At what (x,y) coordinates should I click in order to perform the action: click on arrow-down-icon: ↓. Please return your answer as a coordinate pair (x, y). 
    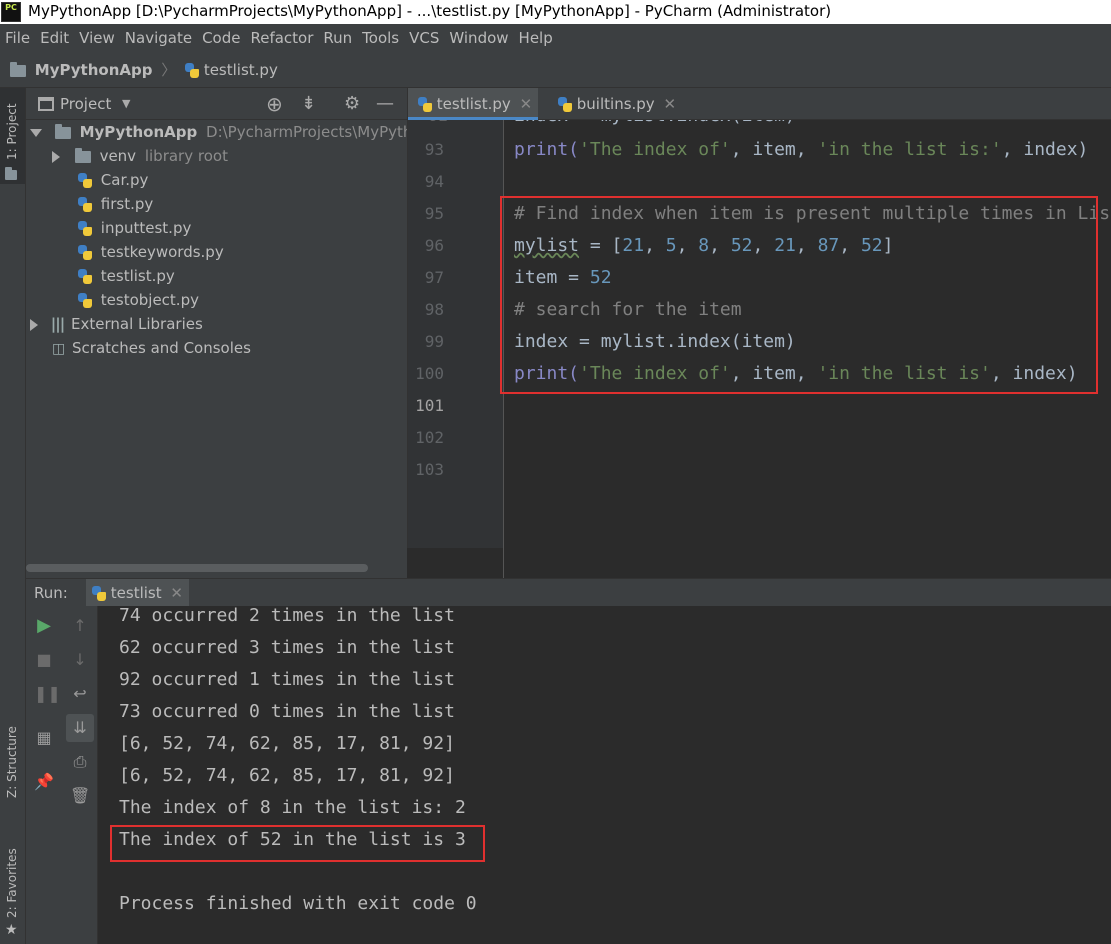
    Looking at the image, I should click on (80, 660).